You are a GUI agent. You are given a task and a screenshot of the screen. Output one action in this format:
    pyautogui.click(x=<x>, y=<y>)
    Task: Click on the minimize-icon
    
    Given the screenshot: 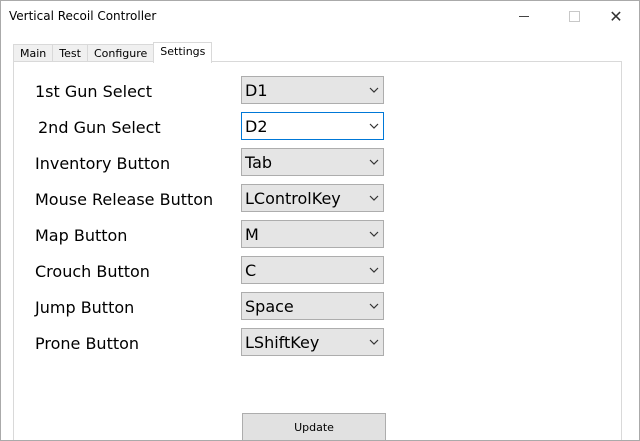 What is the action you would take?
    pyautogui.click(x=524, y=16)
    